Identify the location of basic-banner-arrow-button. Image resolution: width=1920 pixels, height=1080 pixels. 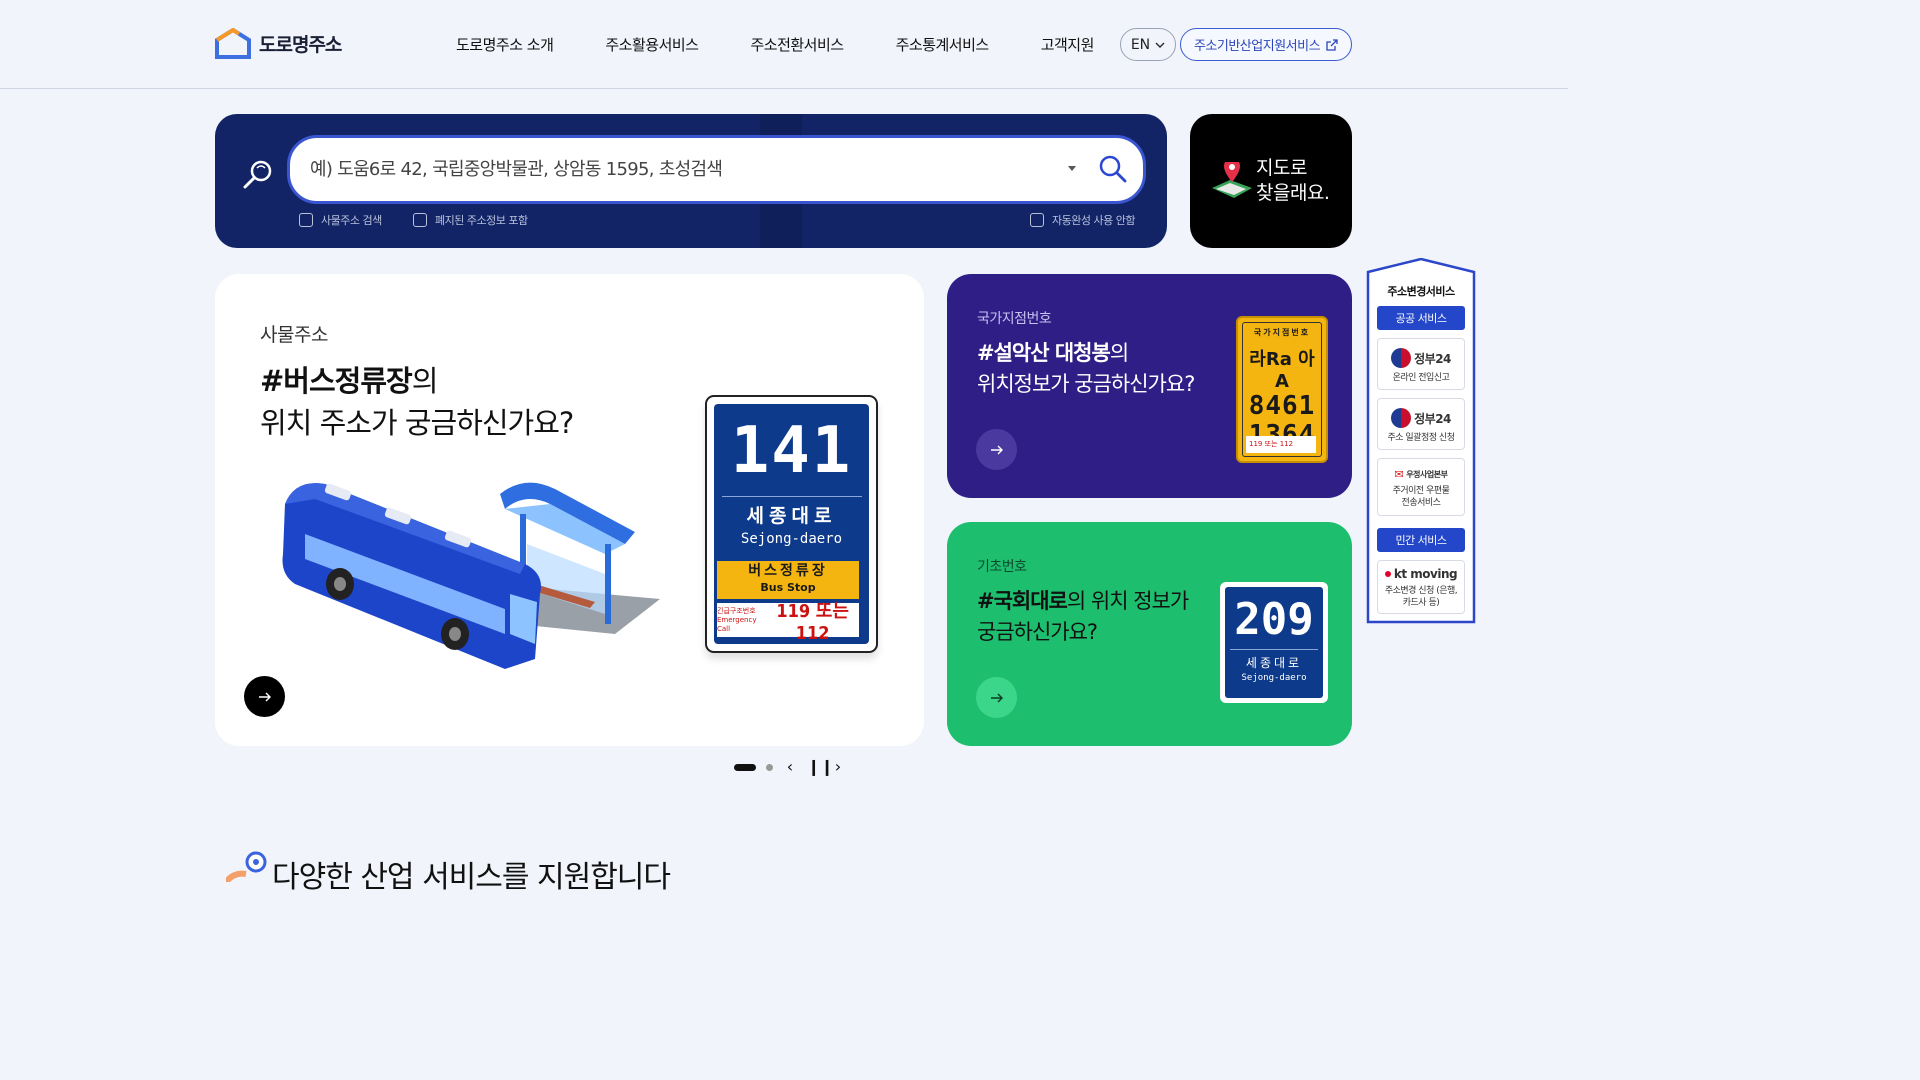
(996, 697).